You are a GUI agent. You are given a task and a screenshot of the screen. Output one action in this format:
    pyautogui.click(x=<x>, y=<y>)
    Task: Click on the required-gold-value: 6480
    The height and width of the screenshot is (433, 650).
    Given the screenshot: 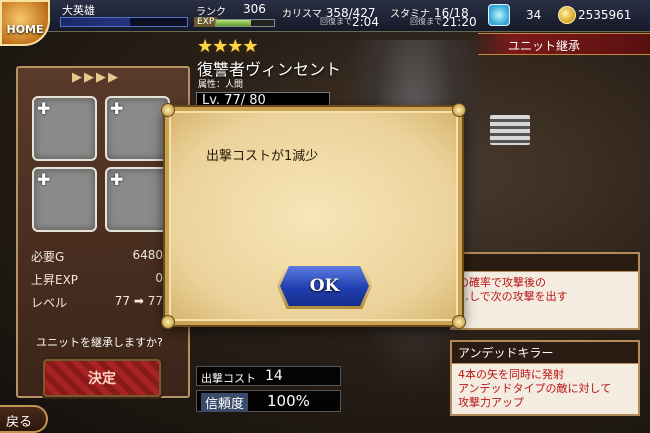 What is the action you would take?
    pyautogui.click(x=147, y=255)
    